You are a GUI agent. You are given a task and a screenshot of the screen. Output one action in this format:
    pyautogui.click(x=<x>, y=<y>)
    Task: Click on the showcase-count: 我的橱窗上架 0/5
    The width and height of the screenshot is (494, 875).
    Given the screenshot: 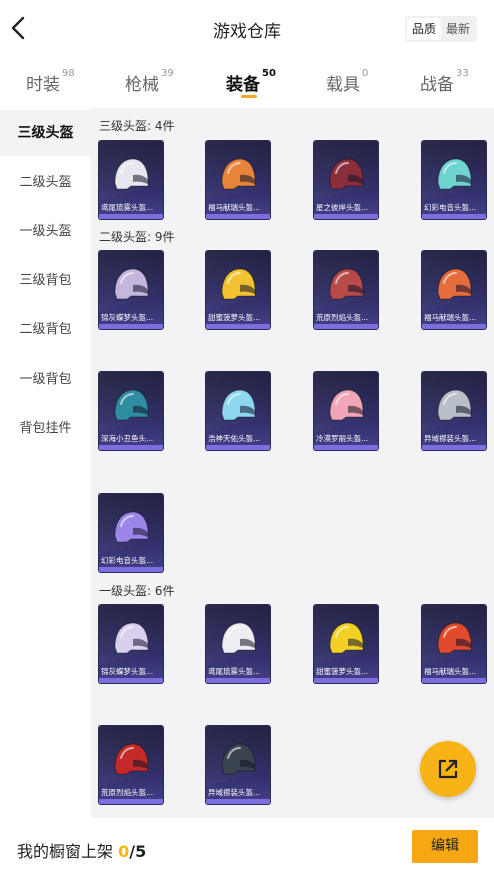 What is the action you would take?
    pyautogui.click(x=81, y=850)
    